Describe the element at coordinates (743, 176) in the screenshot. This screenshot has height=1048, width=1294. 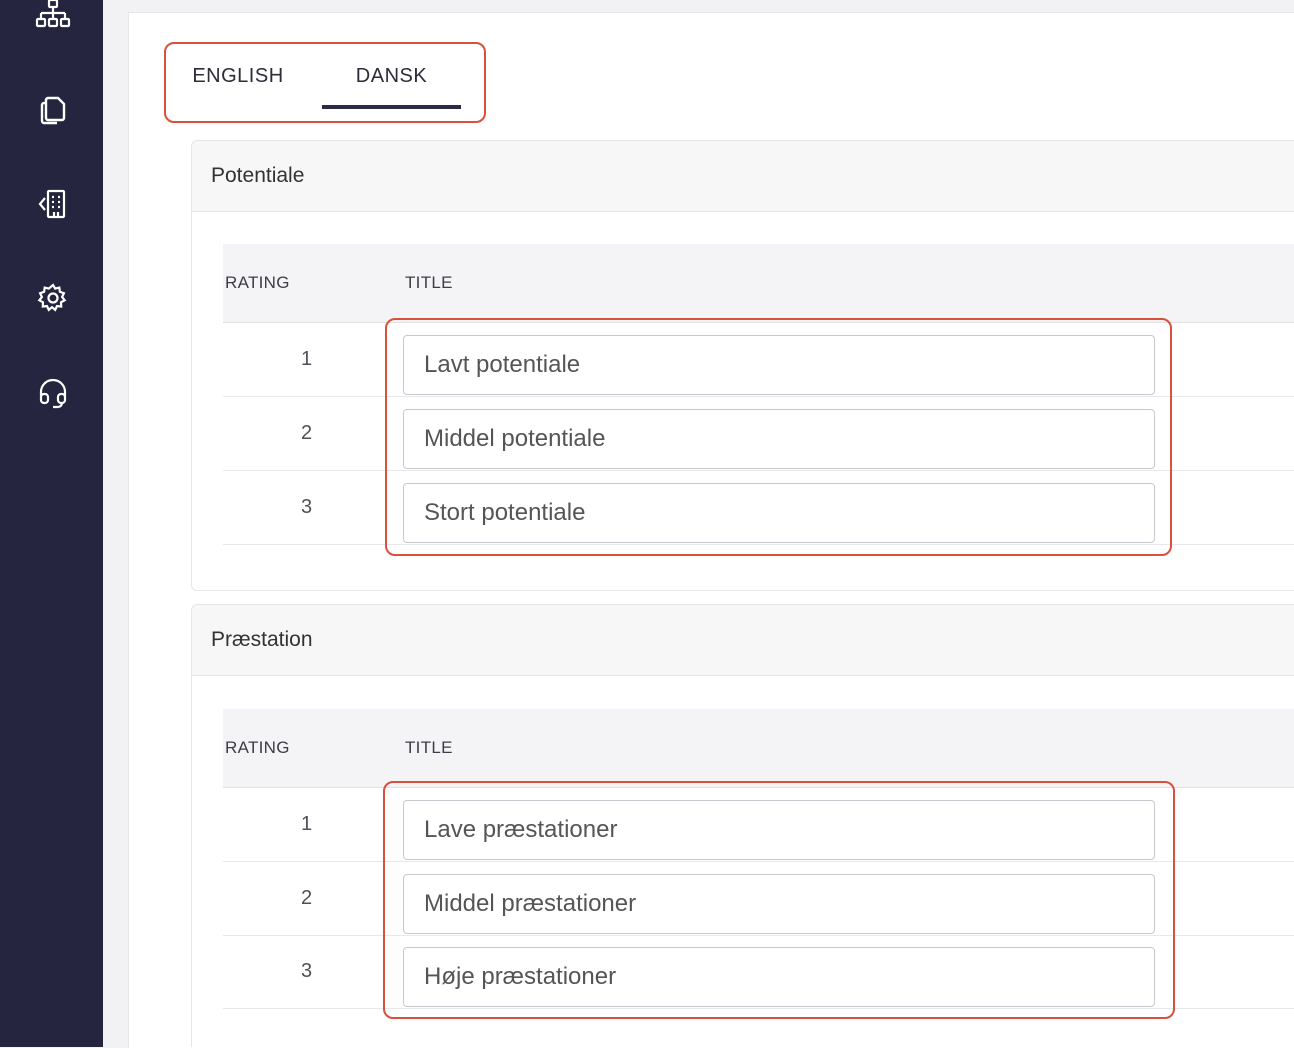
I see `section-title: Potentiale` at that location.